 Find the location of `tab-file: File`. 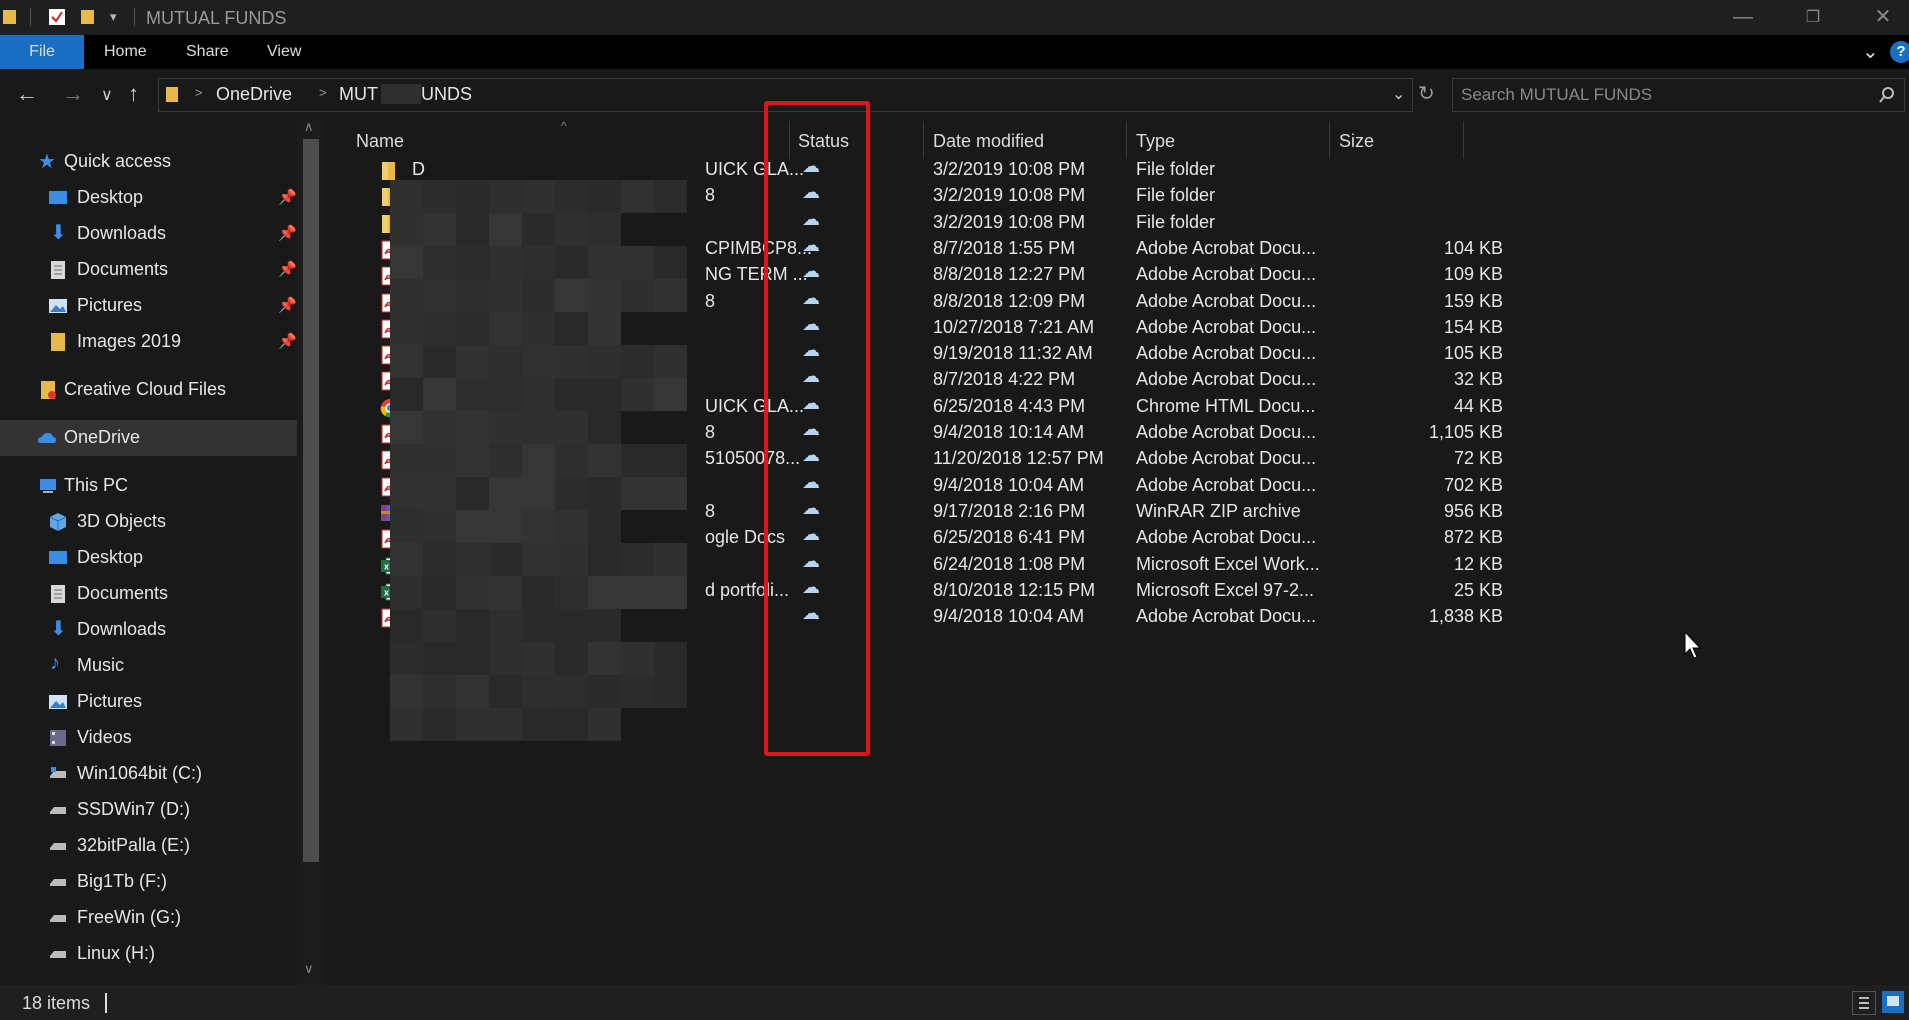

tab-file: File is located at coordinates (42, 52).